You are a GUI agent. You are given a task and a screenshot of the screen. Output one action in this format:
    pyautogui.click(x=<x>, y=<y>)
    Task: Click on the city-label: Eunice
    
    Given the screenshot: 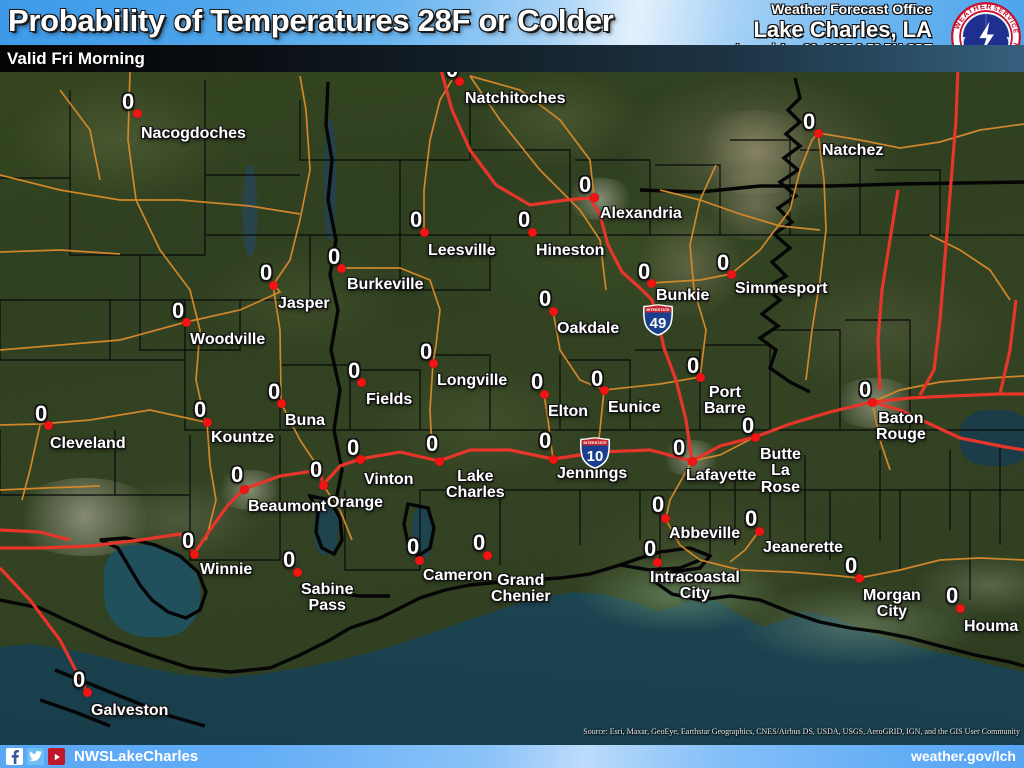 What is the action you would take?
    pyautogui.click(x=634, y=407)
    